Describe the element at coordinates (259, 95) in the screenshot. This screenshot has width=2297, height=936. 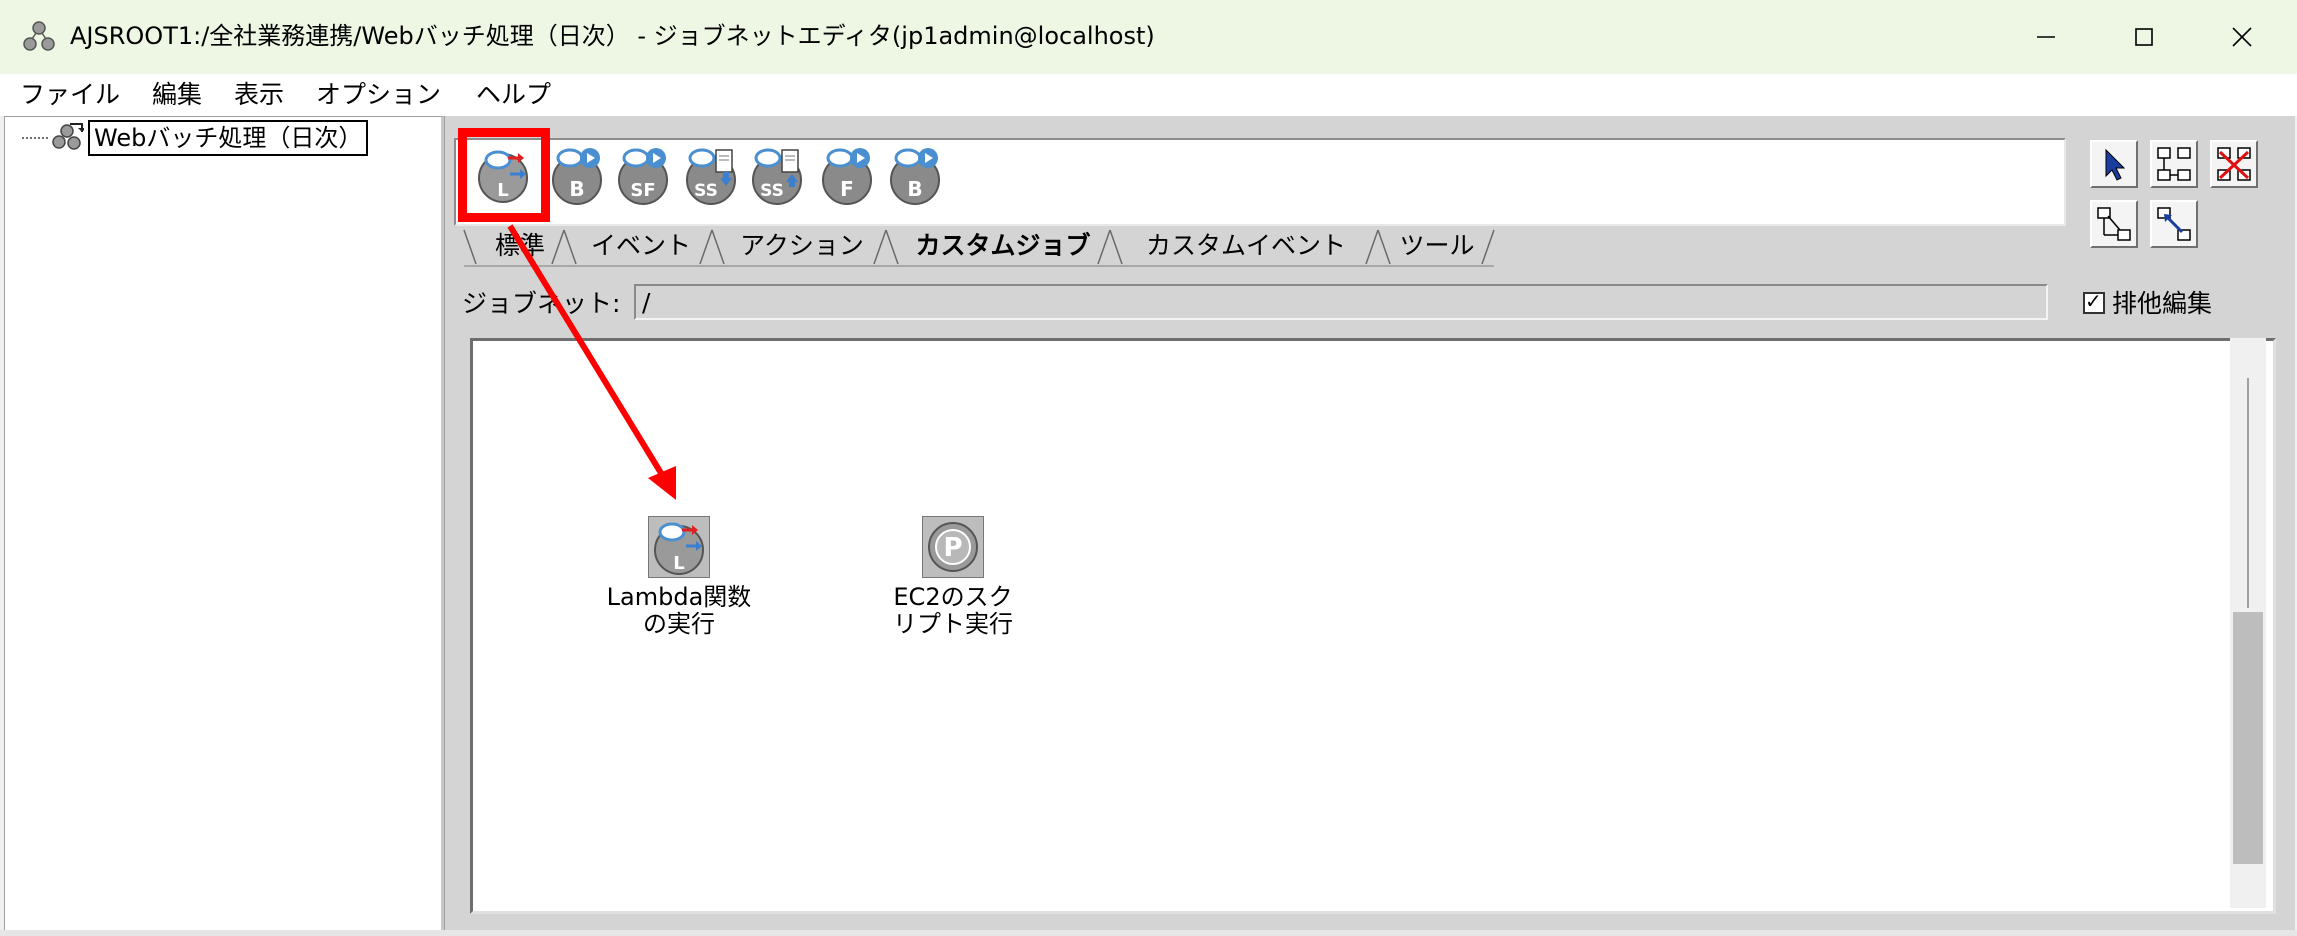
I see `menu-view: 表示` at that location.